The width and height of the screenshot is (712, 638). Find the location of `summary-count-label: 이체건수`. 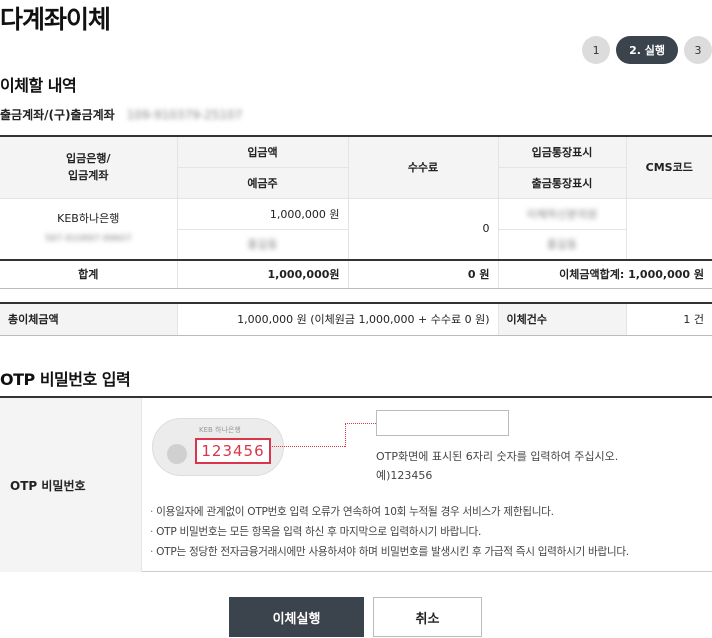

summary-count-label: 이체건수 is located at coordinates (562, 319).